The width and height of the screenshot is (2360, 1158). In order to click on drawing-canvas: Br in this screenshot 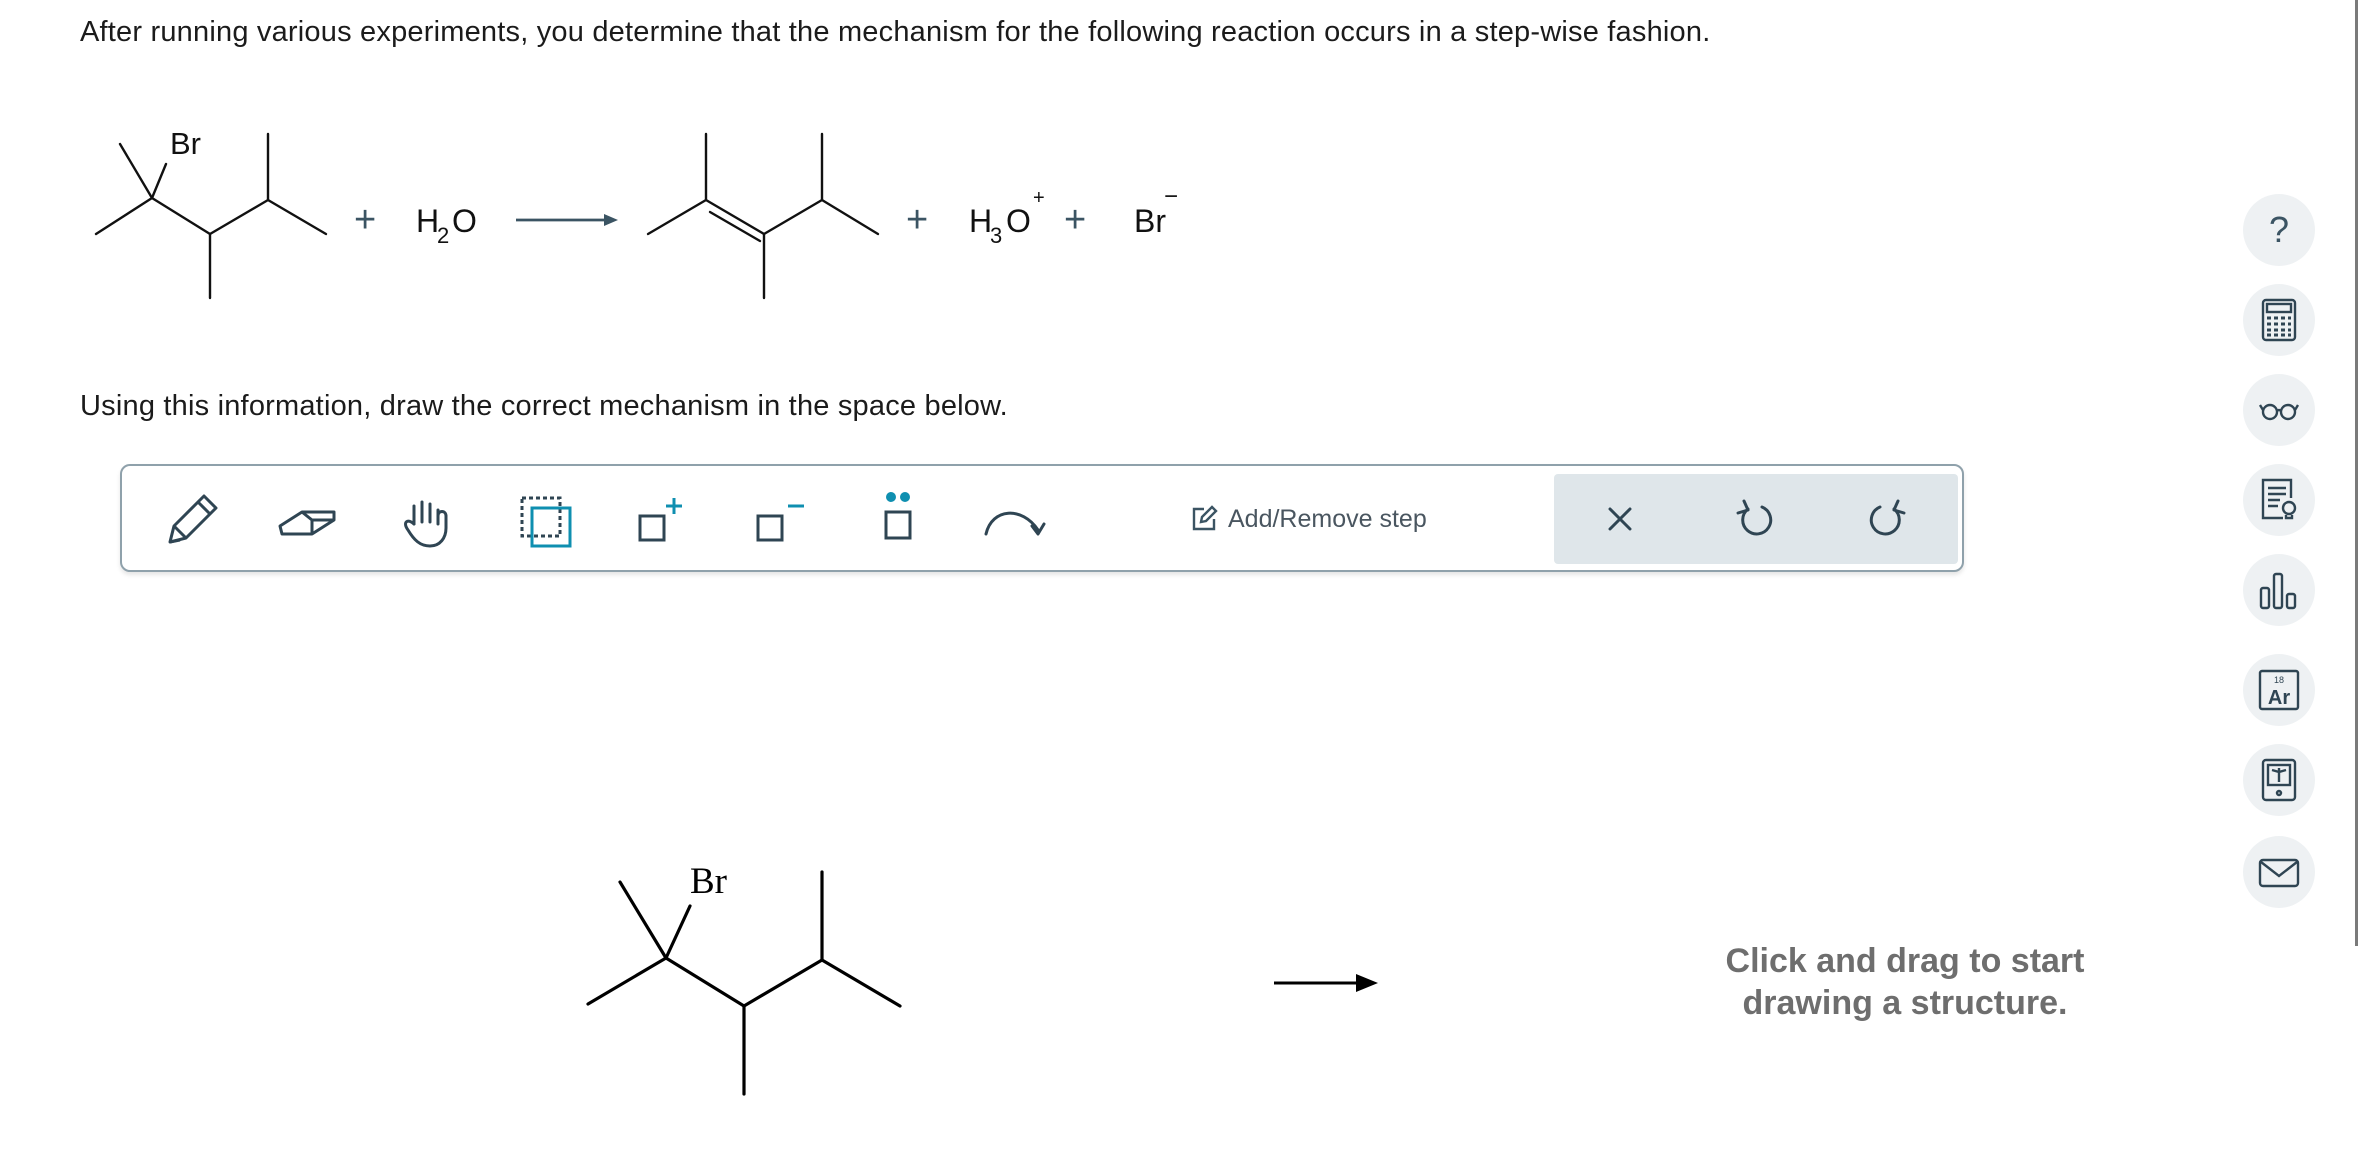, I will do `click(980, 970)`.